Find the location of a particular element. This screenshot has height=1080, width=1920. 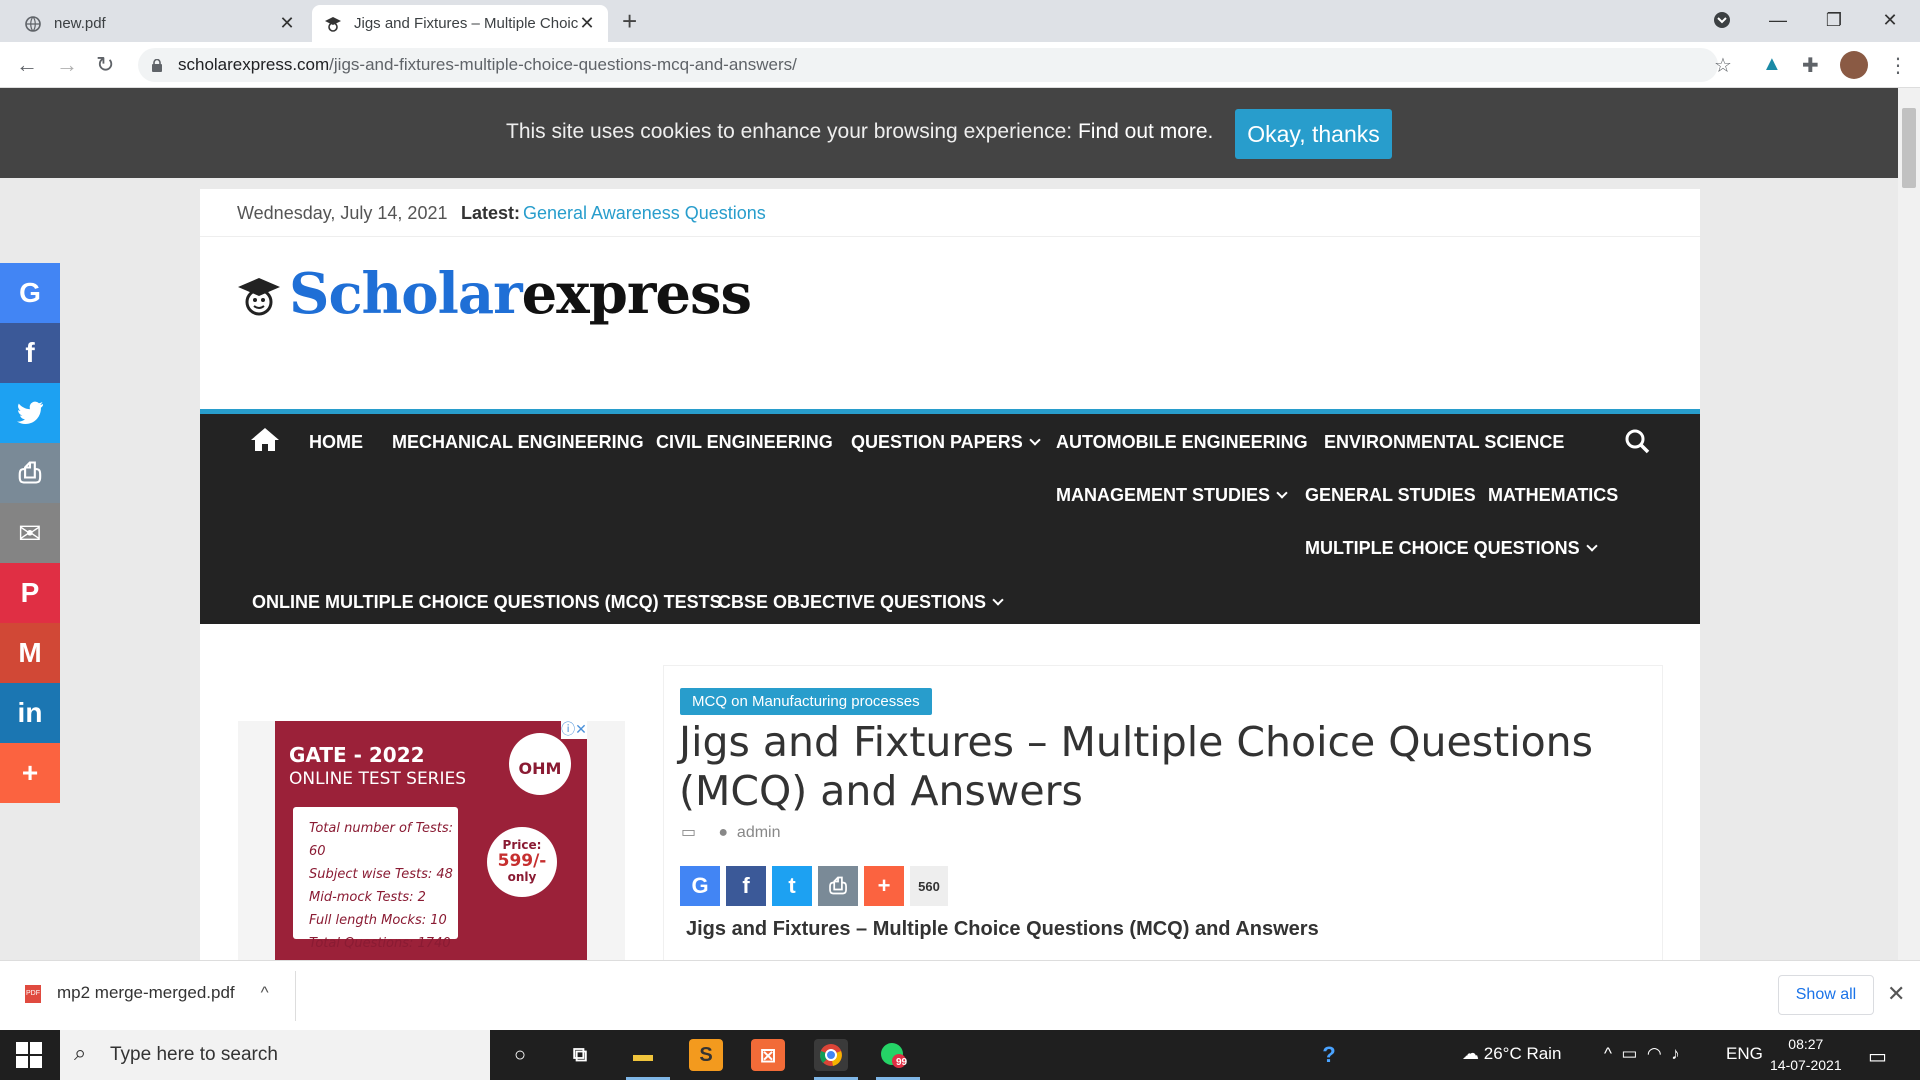

show-all-button: Show all is located at coordinates (1826, 995).